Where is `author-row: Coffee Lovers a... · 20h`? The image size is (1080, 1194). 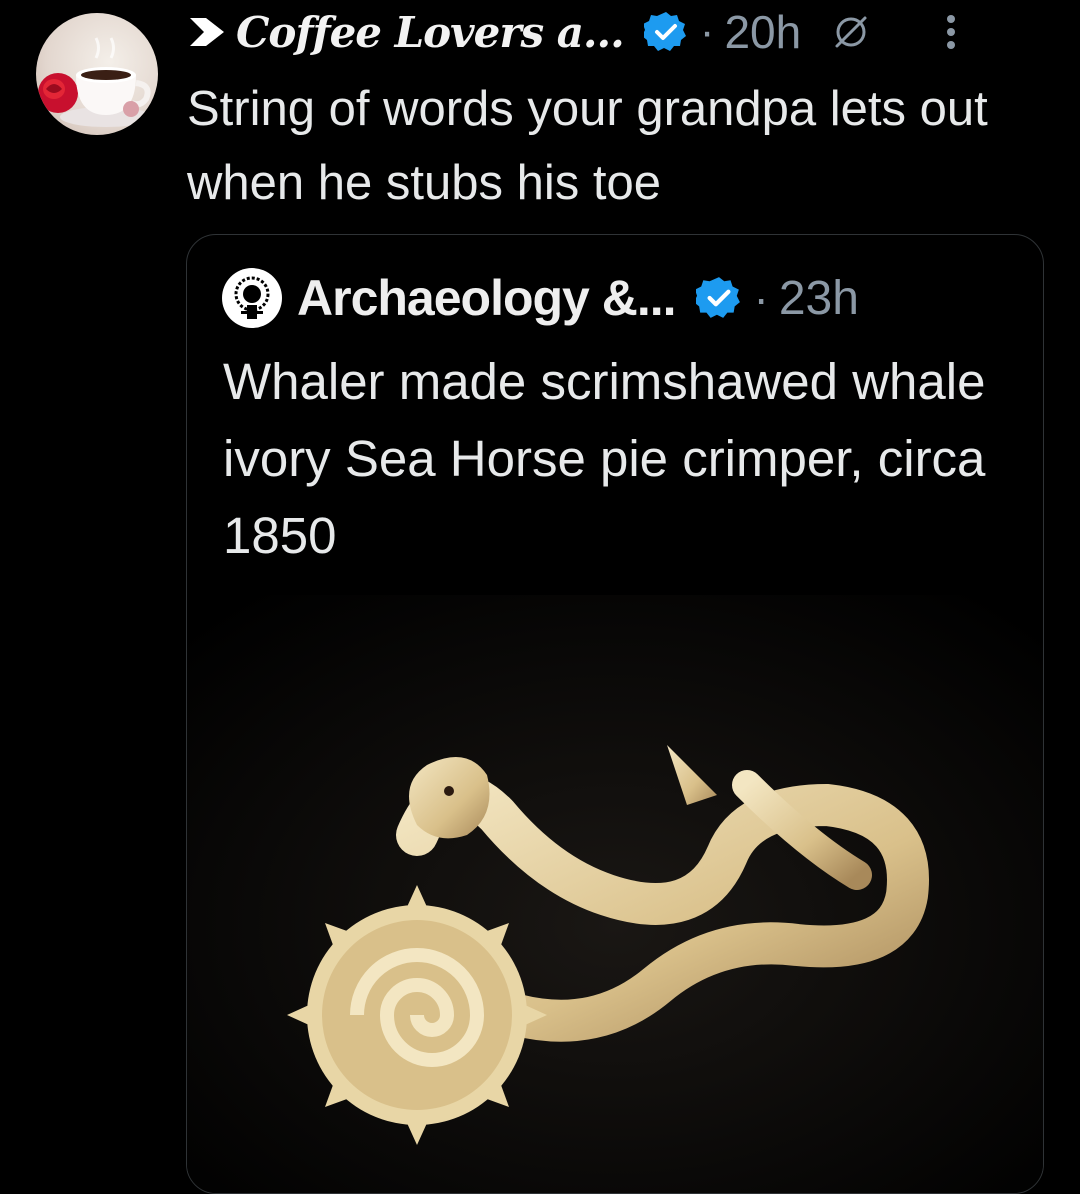 author-row: Coffee Lovers a... · 20h is located at coordinates (616, 32).